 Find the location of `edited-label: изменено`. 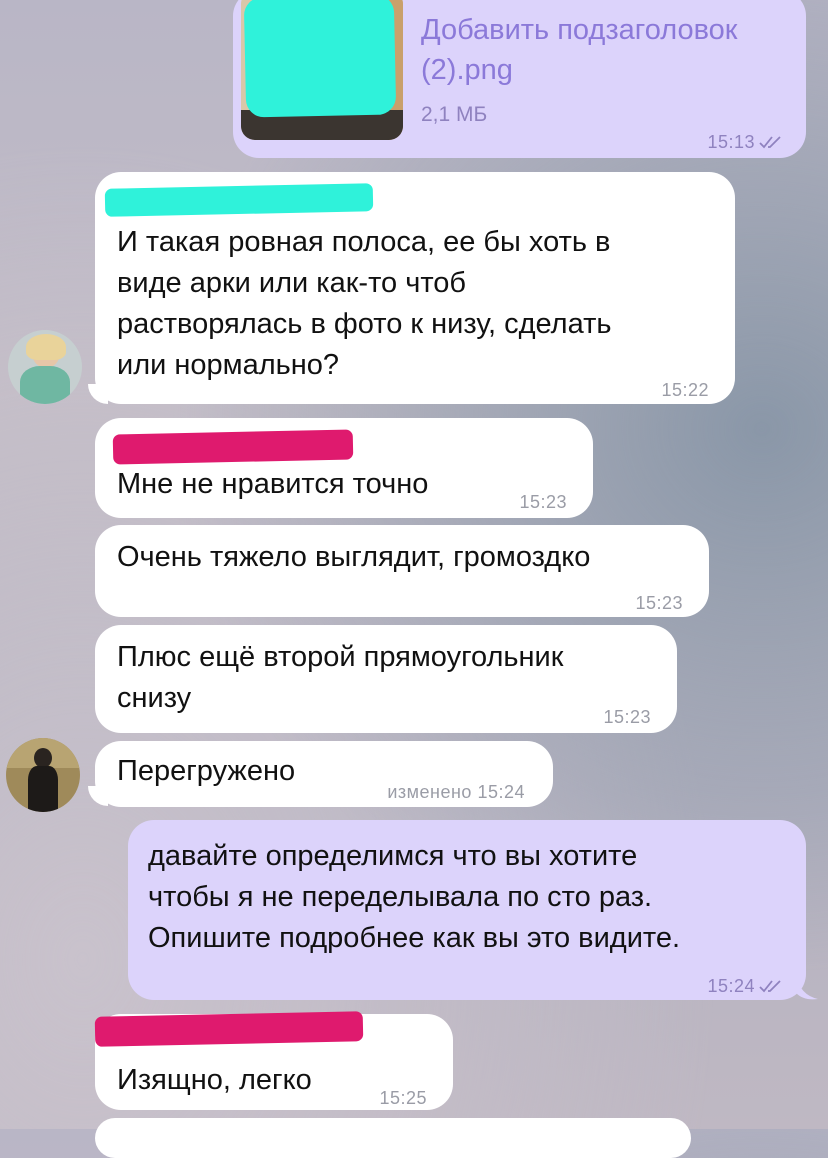

edited-label: изменено is located at coordinates (429, 792).